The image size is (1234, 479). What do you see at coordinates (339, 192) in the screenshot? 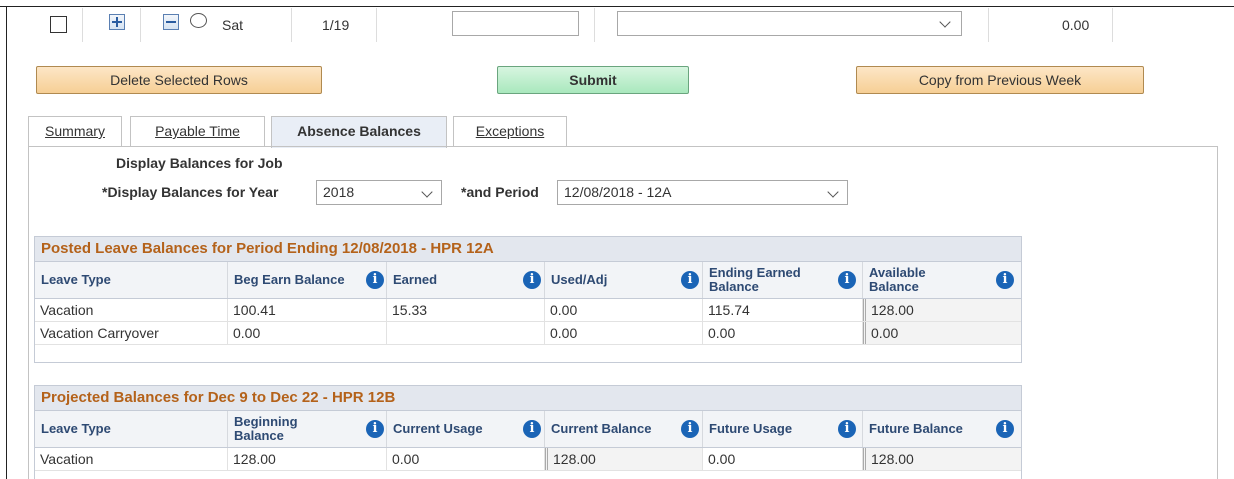
I see `year-value: 2018` at bounding box center [339, 192].